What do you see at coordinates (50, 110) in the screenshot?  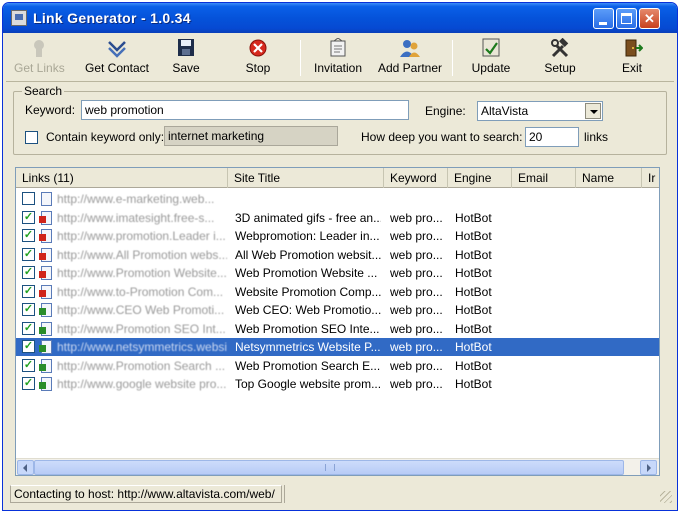 I see `keyword-label: Keyword:` at bounding box center [50, 110].